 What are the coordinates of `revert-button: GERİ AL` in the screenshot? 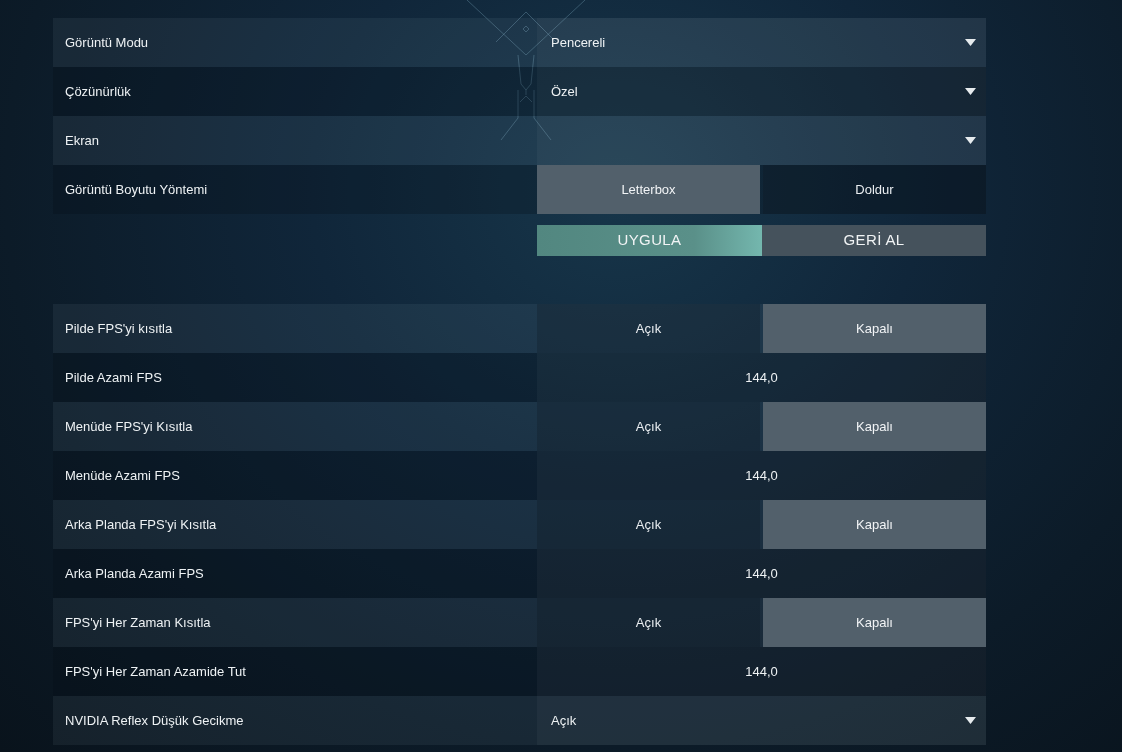 It's located at (874, 240).